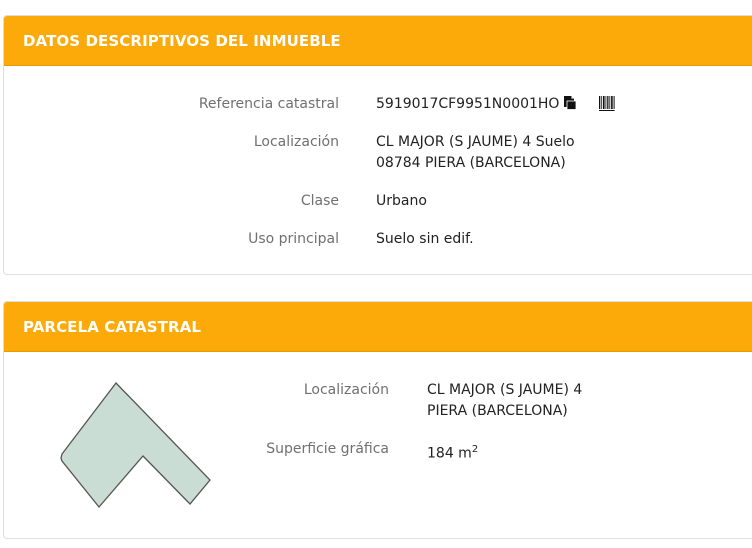 The image size is (752, 548). Describe the element at coordinates (471, 163) in the screenshot. I see `location-value-line2: 08784 PIERA (BARCELONA)` at that location.